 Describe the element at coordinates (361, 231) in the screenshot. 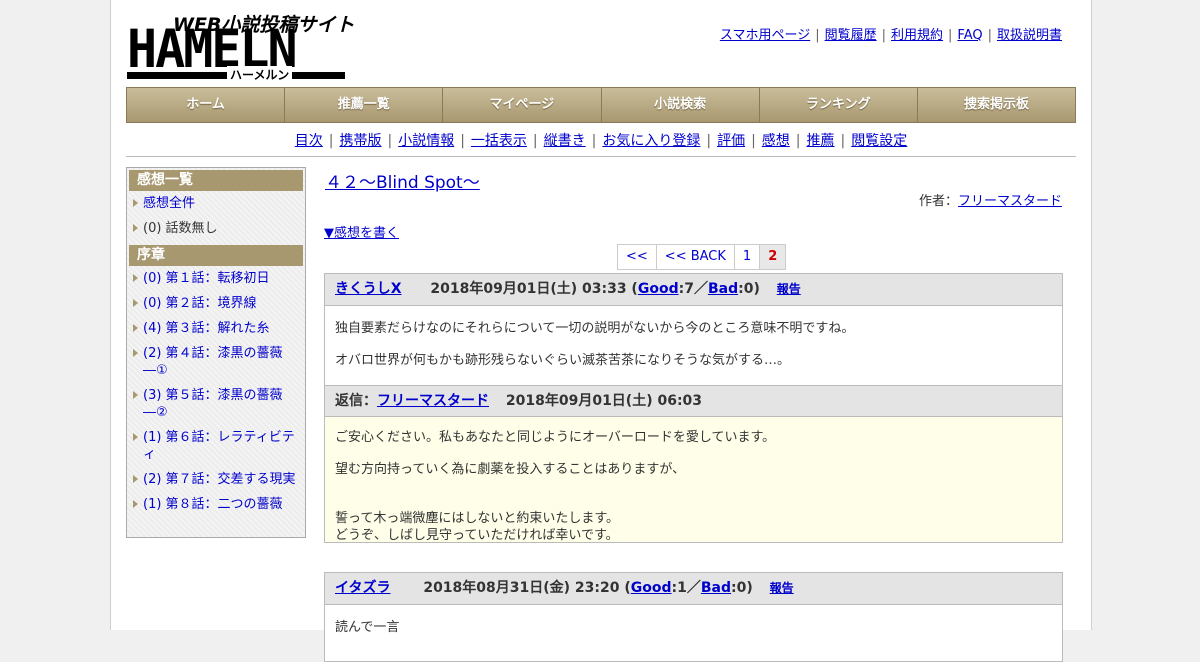

I see `write-review-link: ▼感想を書く` at that location.